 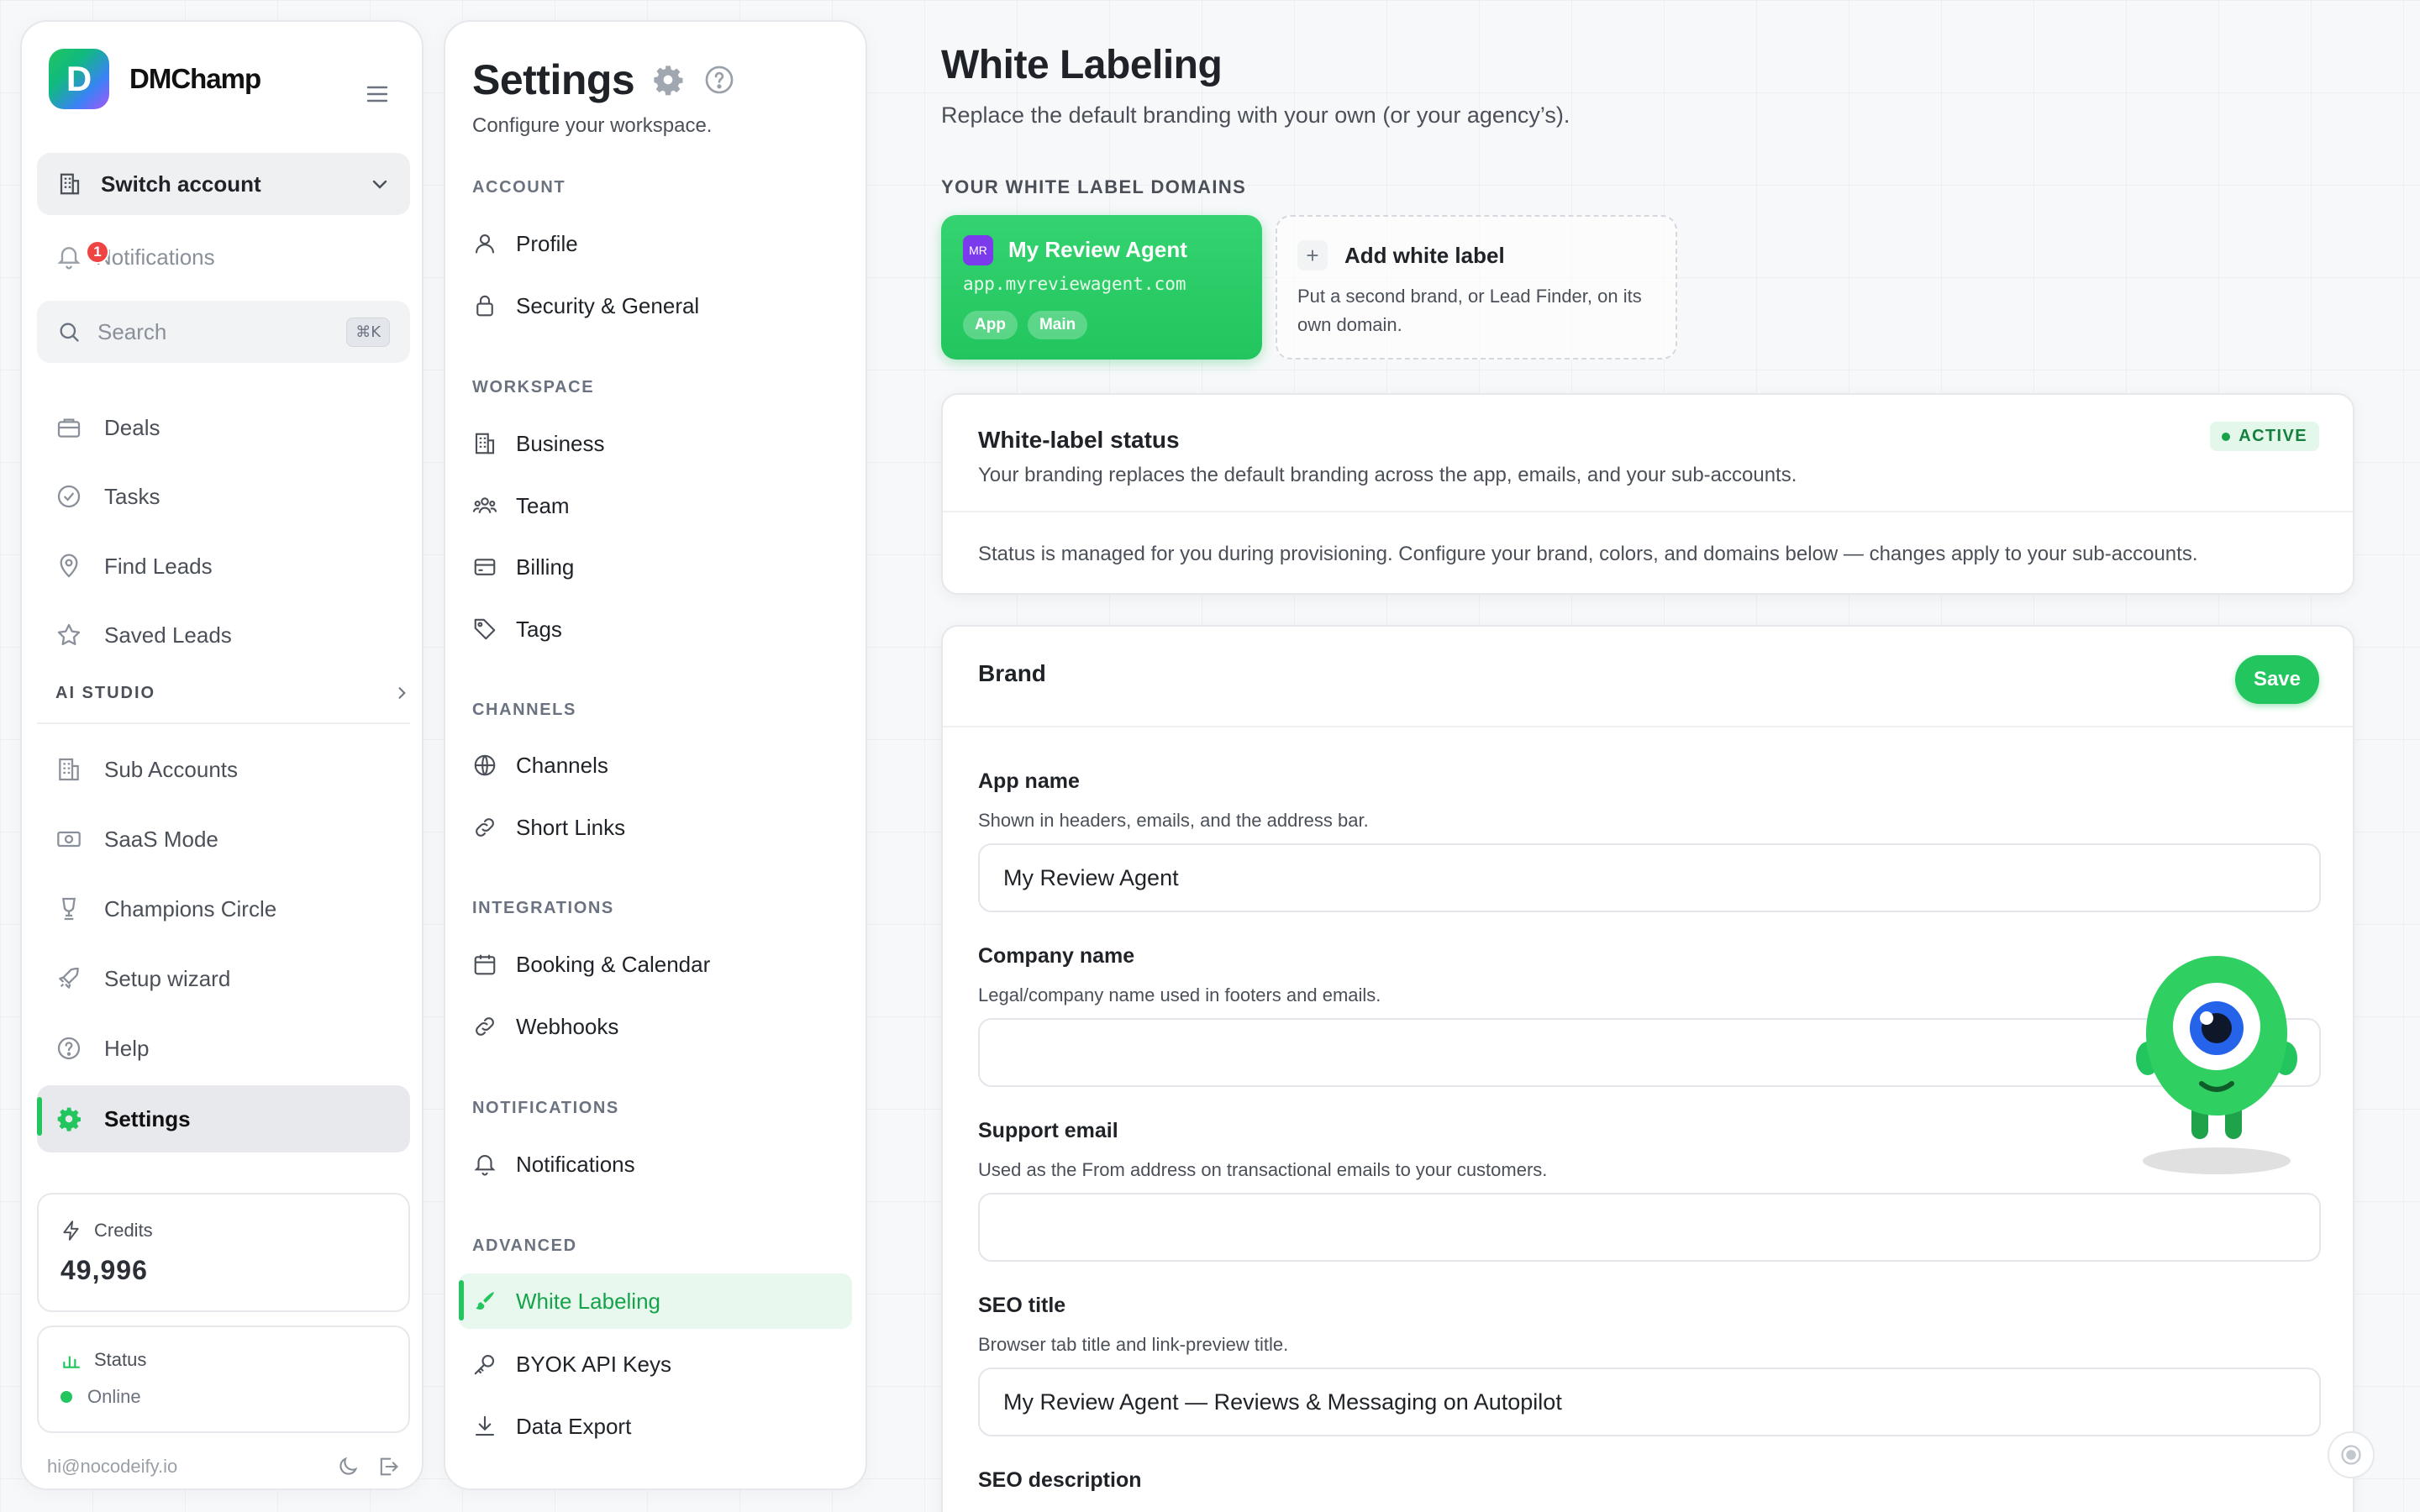 I want to click on sidebar-item-sub-accounts: Sub Accounts, so click(x=224, y=769).